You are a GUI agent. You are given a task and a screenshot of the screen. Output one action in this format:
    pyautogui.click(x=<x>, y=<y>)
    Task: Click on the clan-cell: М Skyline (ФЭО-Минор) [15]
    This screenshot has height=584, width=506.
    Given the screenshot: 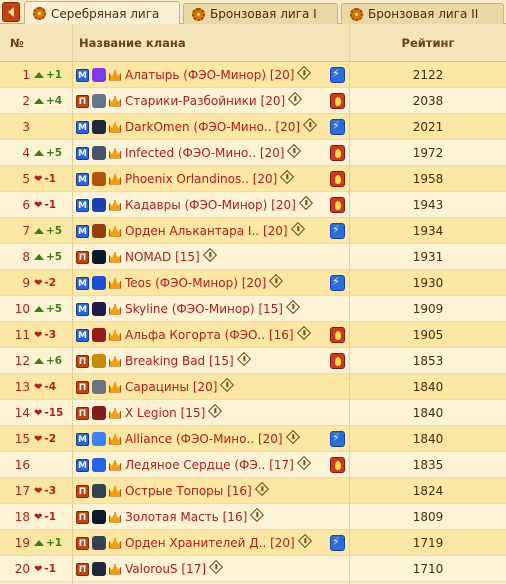 What is the action you would take?
    pyautogui.click(x=201, y=309)
    